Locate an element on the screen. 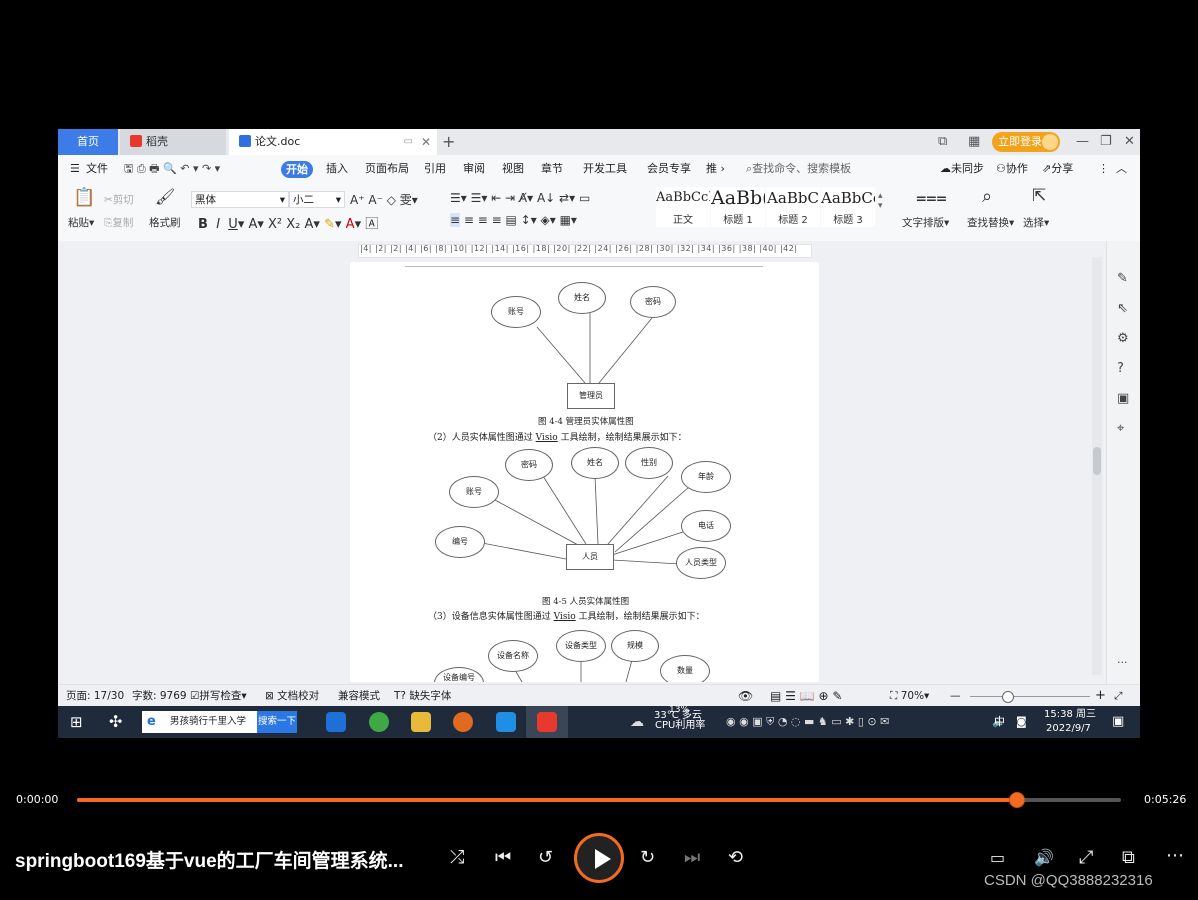  menu-references: 引用 is located at coordinates (435, 169).